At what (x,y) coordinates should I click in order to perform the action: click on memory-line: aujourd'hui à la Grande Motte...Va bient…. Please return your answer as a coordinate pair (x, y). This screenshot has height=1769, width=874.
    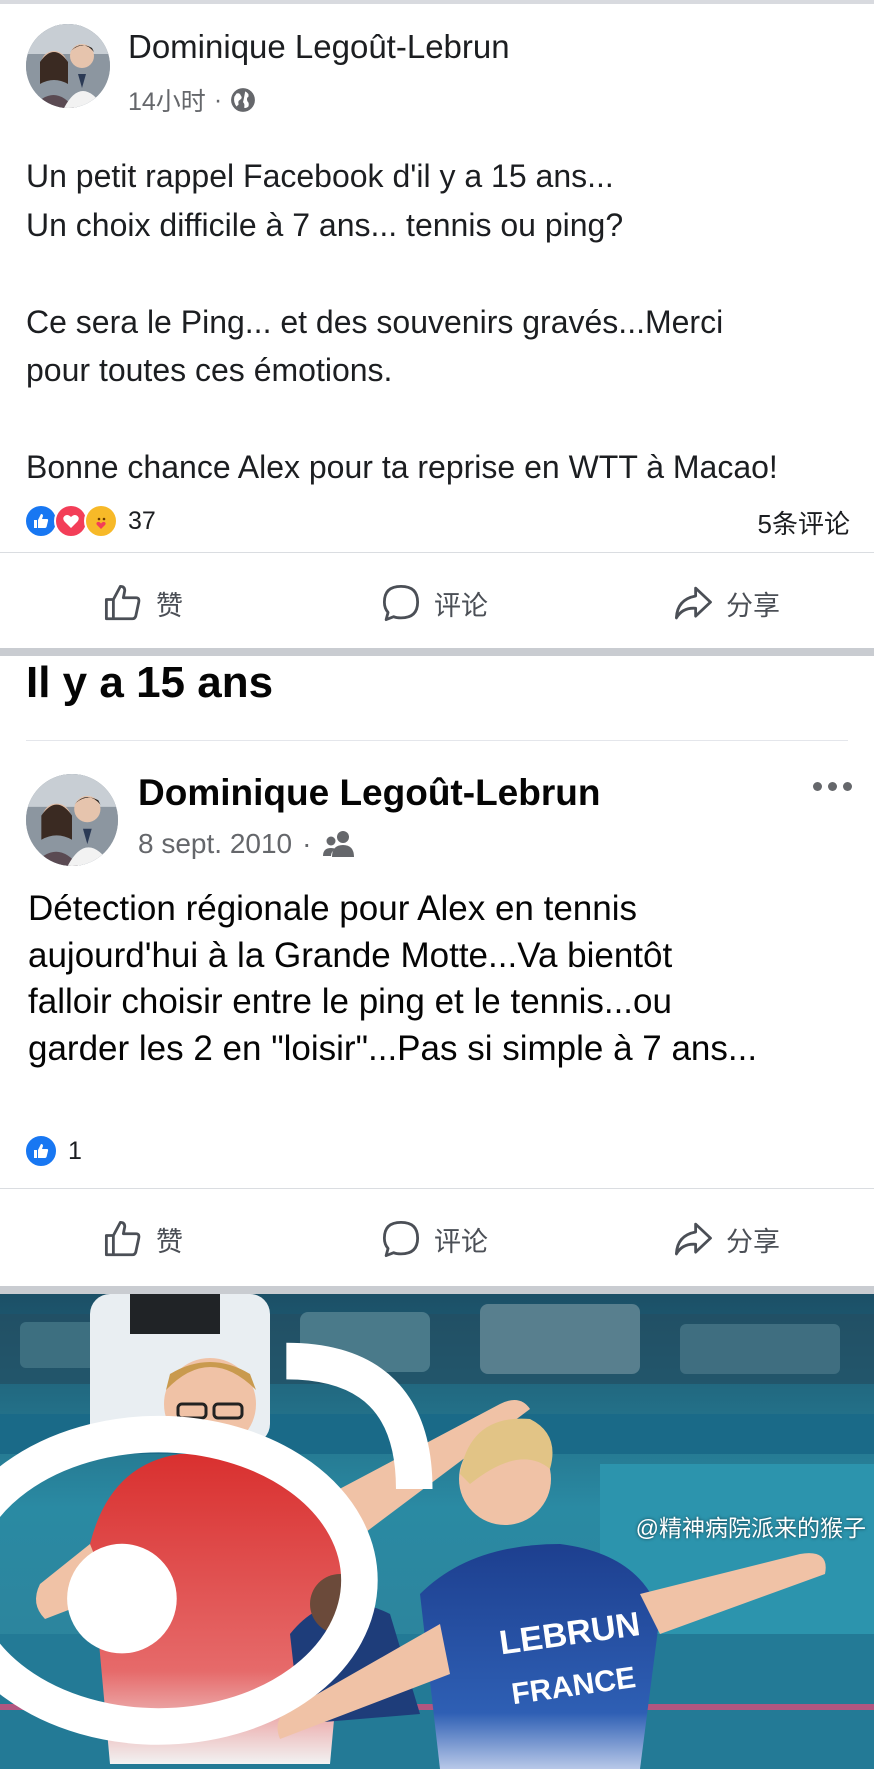
    Looking at the image, I should click on (350, 955).